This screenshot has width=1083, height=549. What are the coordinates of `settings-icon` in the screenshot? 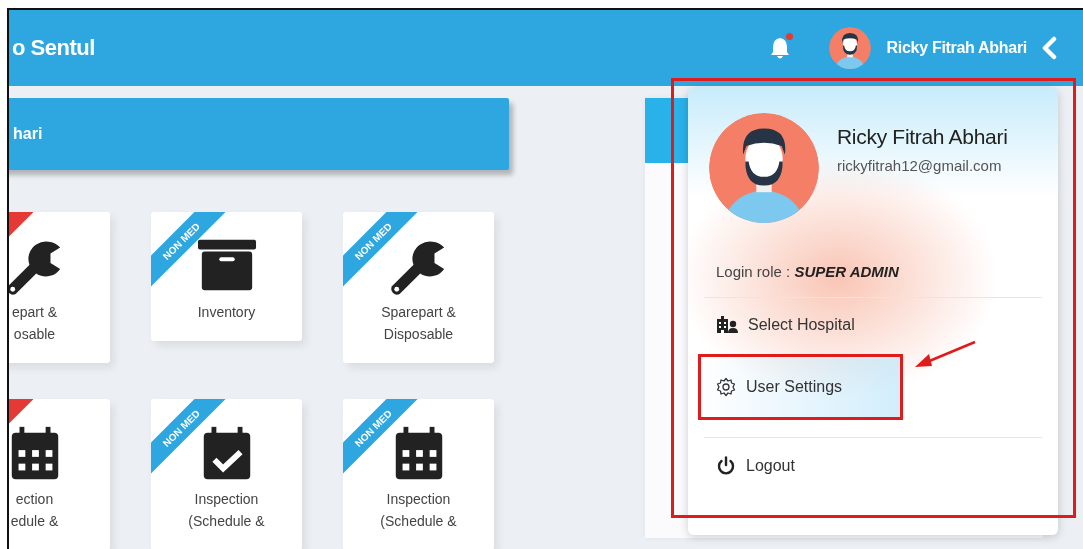 It's located at (726, 387).